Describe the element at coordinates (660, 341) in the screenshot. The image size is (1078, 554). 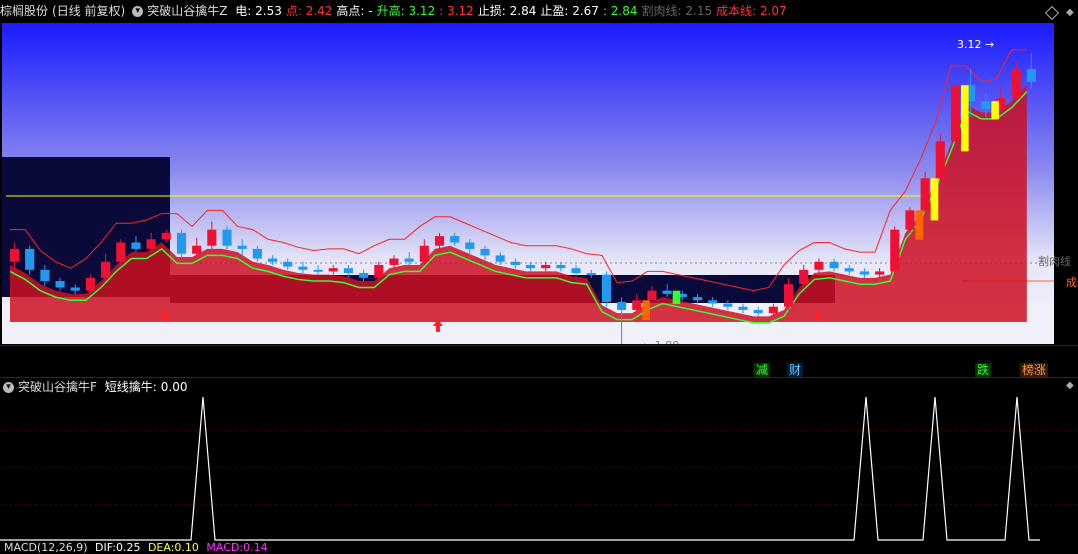
I see `low-label: ← 1.80` at that location.